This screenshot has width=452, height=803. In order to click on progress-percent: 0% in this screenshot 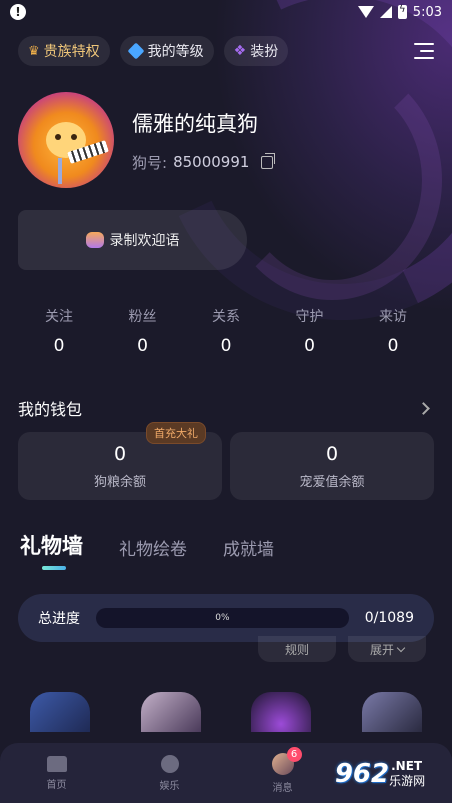, I will do `click(222, 618)`.